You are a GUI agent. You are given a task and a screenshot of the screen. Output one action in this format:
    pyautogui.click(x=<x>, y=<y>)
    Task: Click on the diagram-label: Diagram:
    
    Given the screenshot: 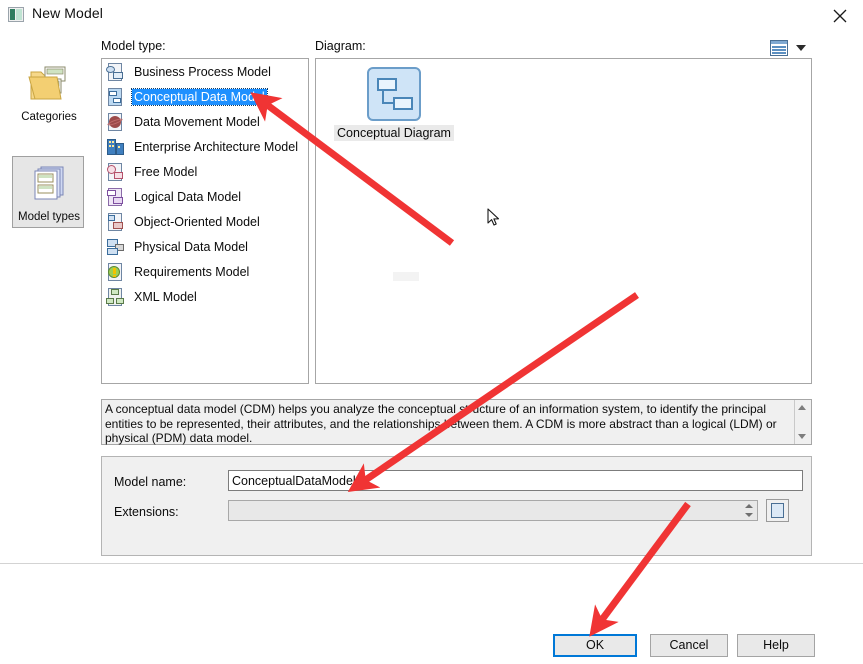 What is the action you would take?
    pyautogui.click(x=340, y=46)
    